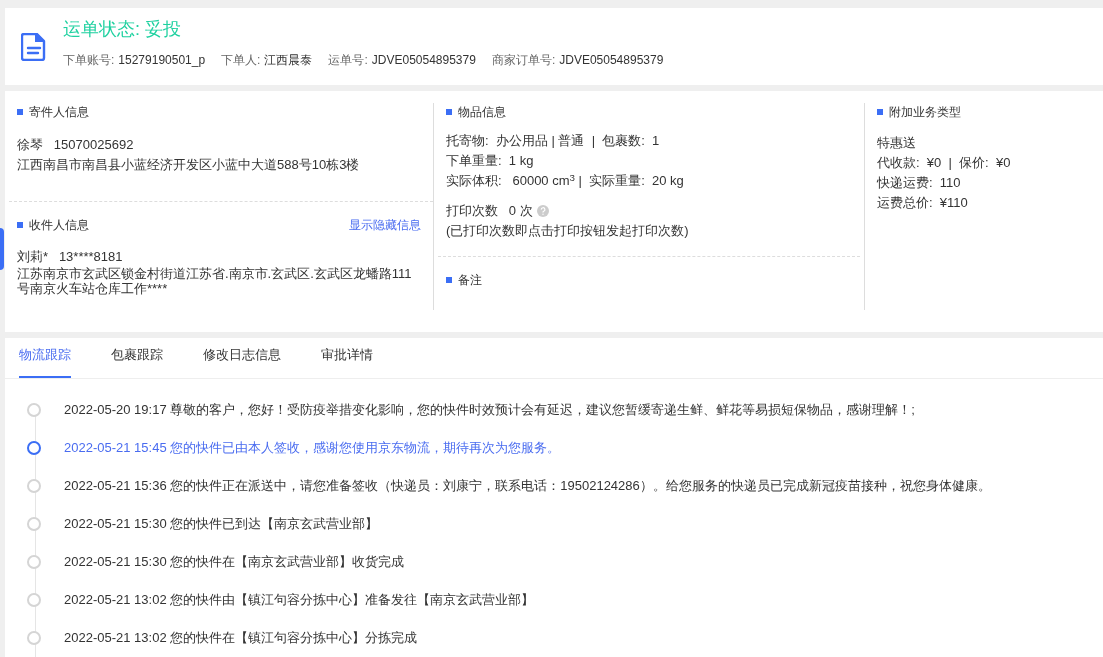 Image resolution: width=1103 pixels, height=657 pixels. Describe the element at coordinates (489, 211) in the screenshot. I see `print-count: 打印次数 0 次` at that location.